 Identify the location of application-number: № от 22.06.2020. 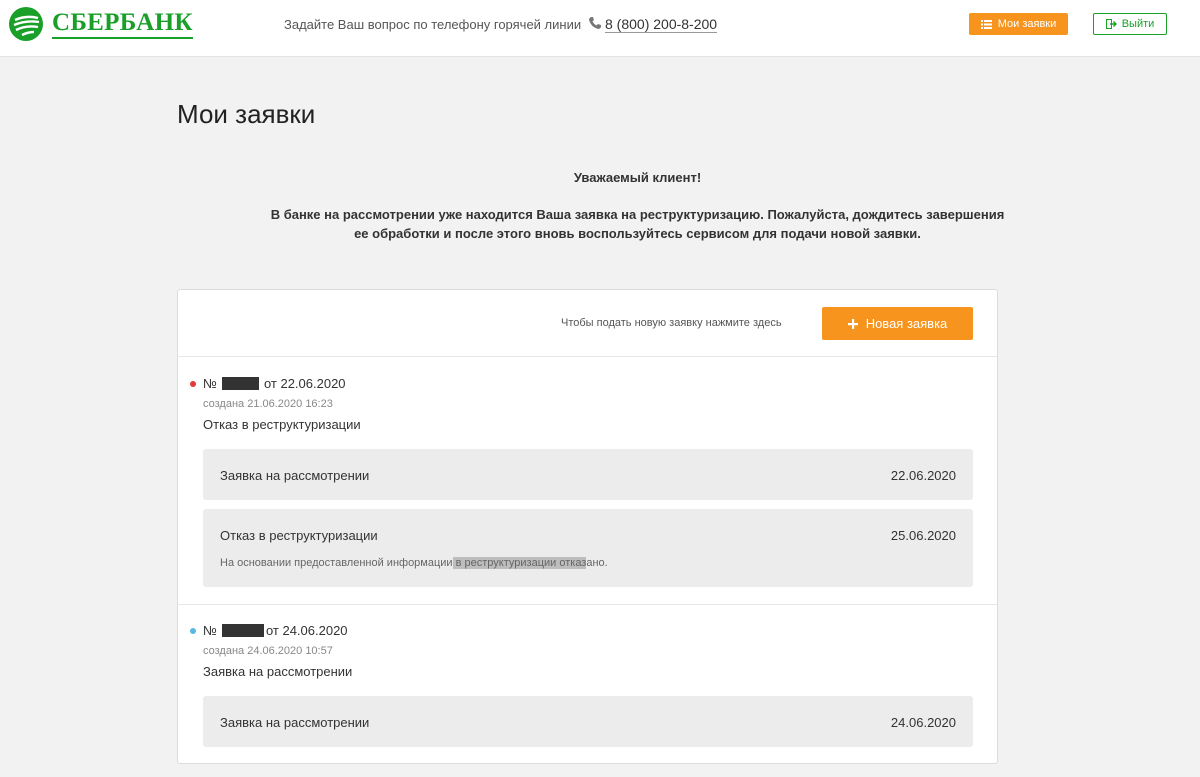
(274, 383).